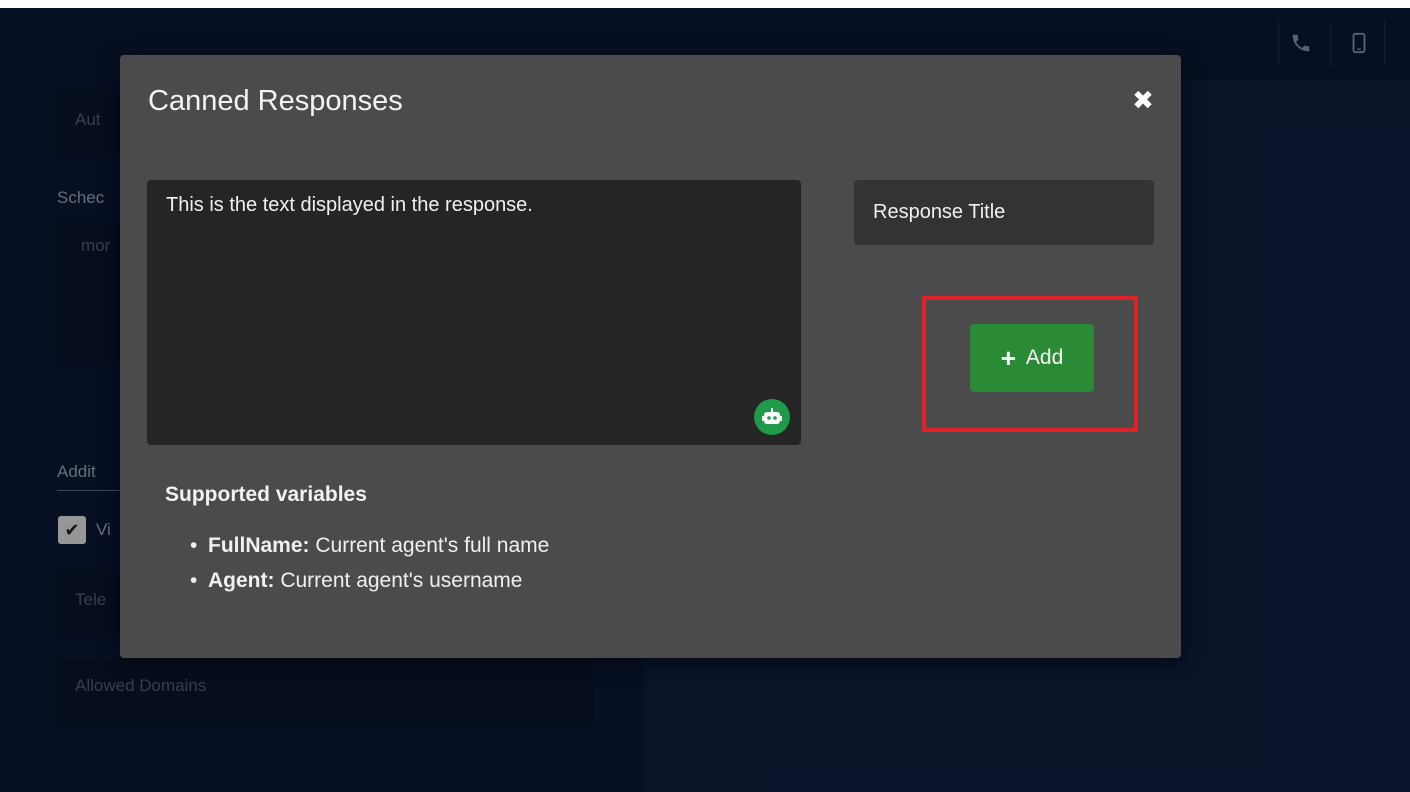  I want to click on variable-description: Current agent's full name, so click(429, 545).